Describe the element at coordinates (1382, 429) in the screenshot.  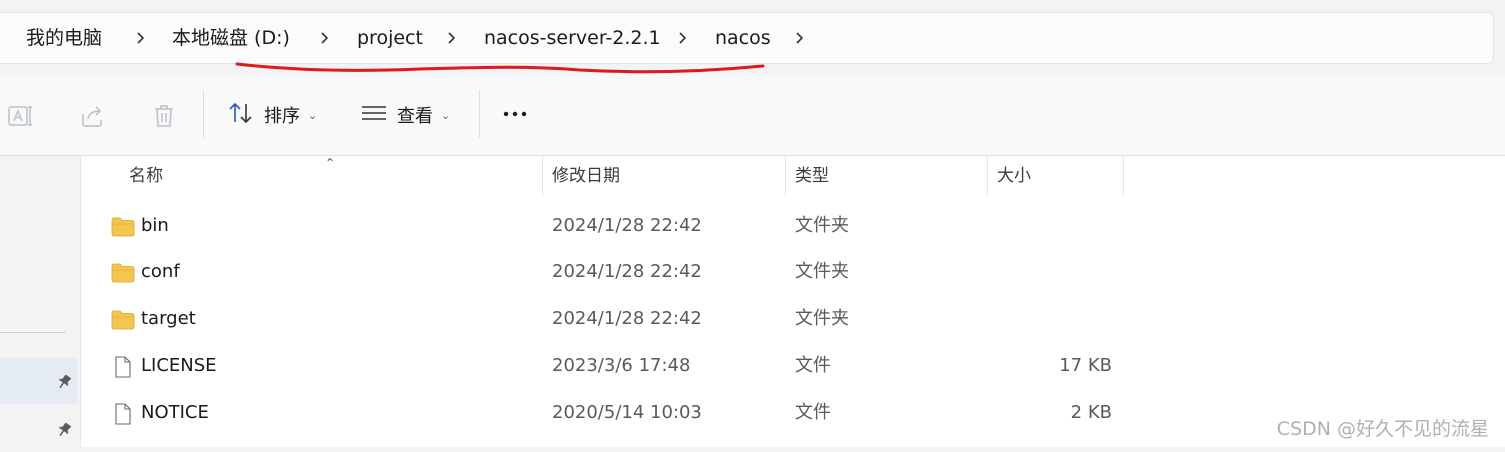
I see `watermark: CSDN @好久不见的流星` at that location.